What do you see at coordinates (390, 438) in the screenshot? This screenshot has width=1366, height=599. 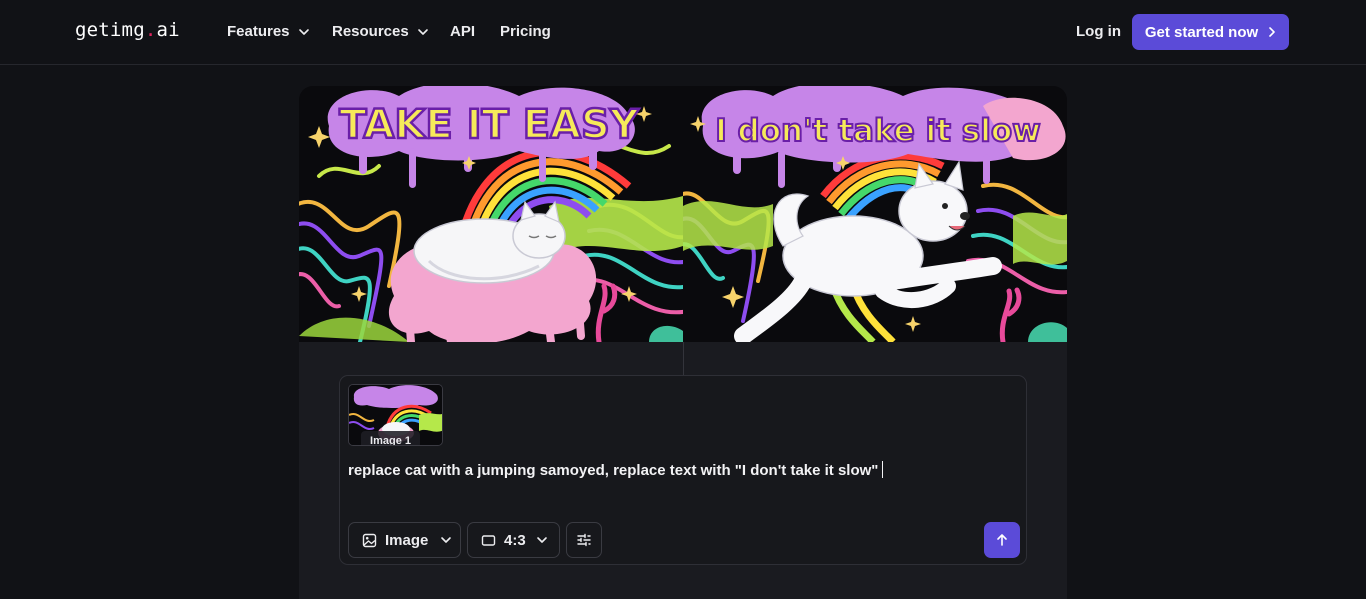 I see `attachment-label: Image 1` at bounding box center [390, 438].